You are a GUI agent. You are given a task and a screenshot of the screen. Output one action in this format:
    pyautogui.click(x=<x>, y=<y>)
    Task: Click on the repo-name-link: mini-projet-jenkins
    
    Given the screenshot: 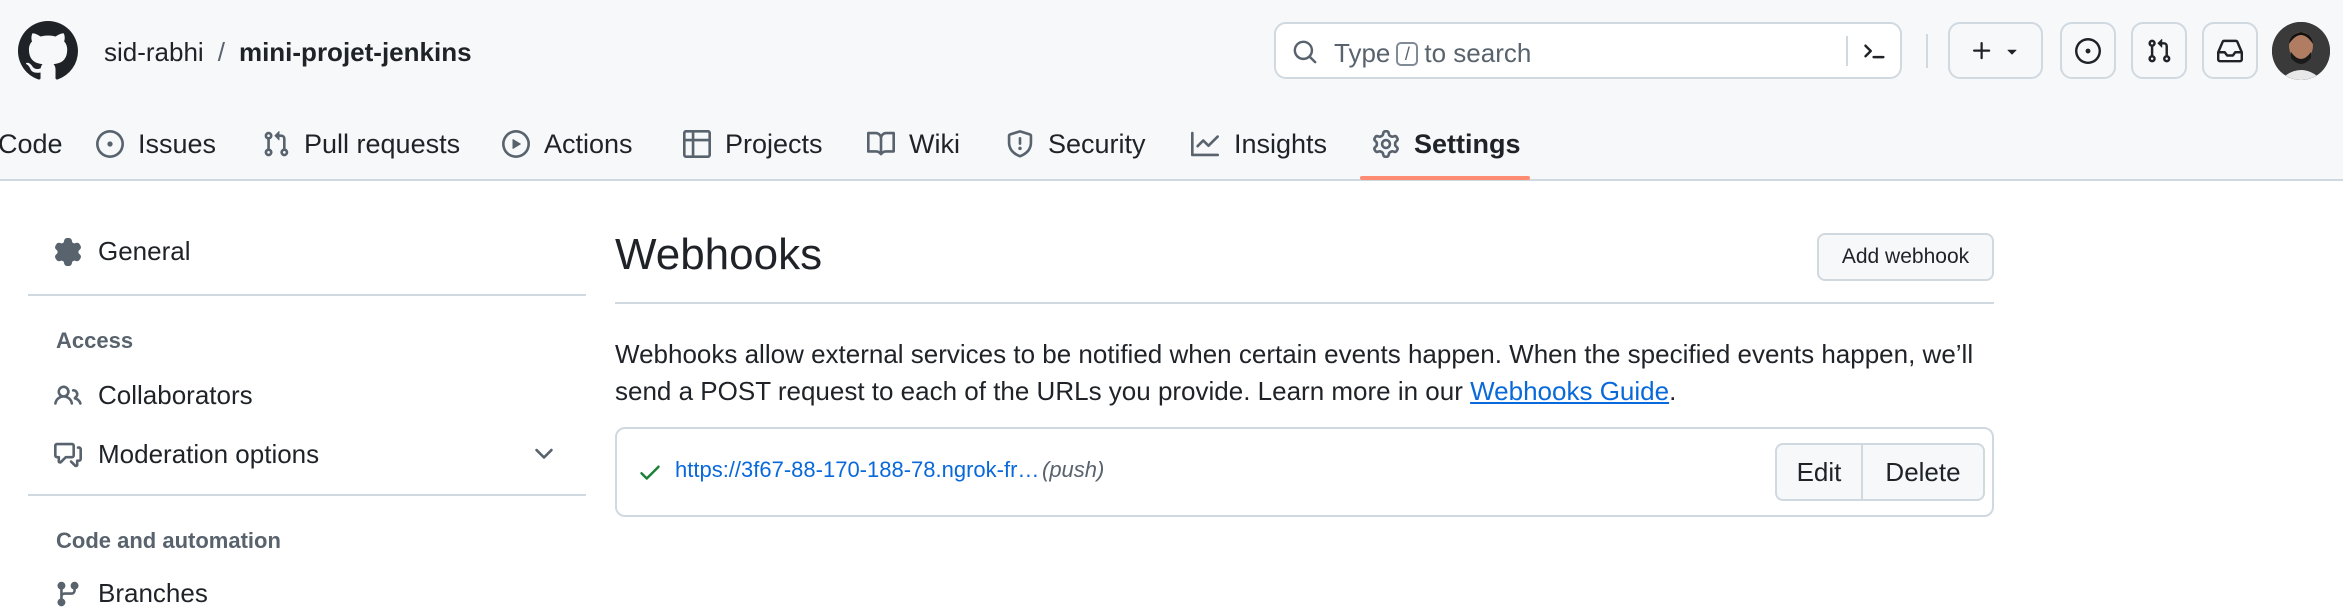 What is the action you would take?
    pyautogui.click(x=355, y=52)
    